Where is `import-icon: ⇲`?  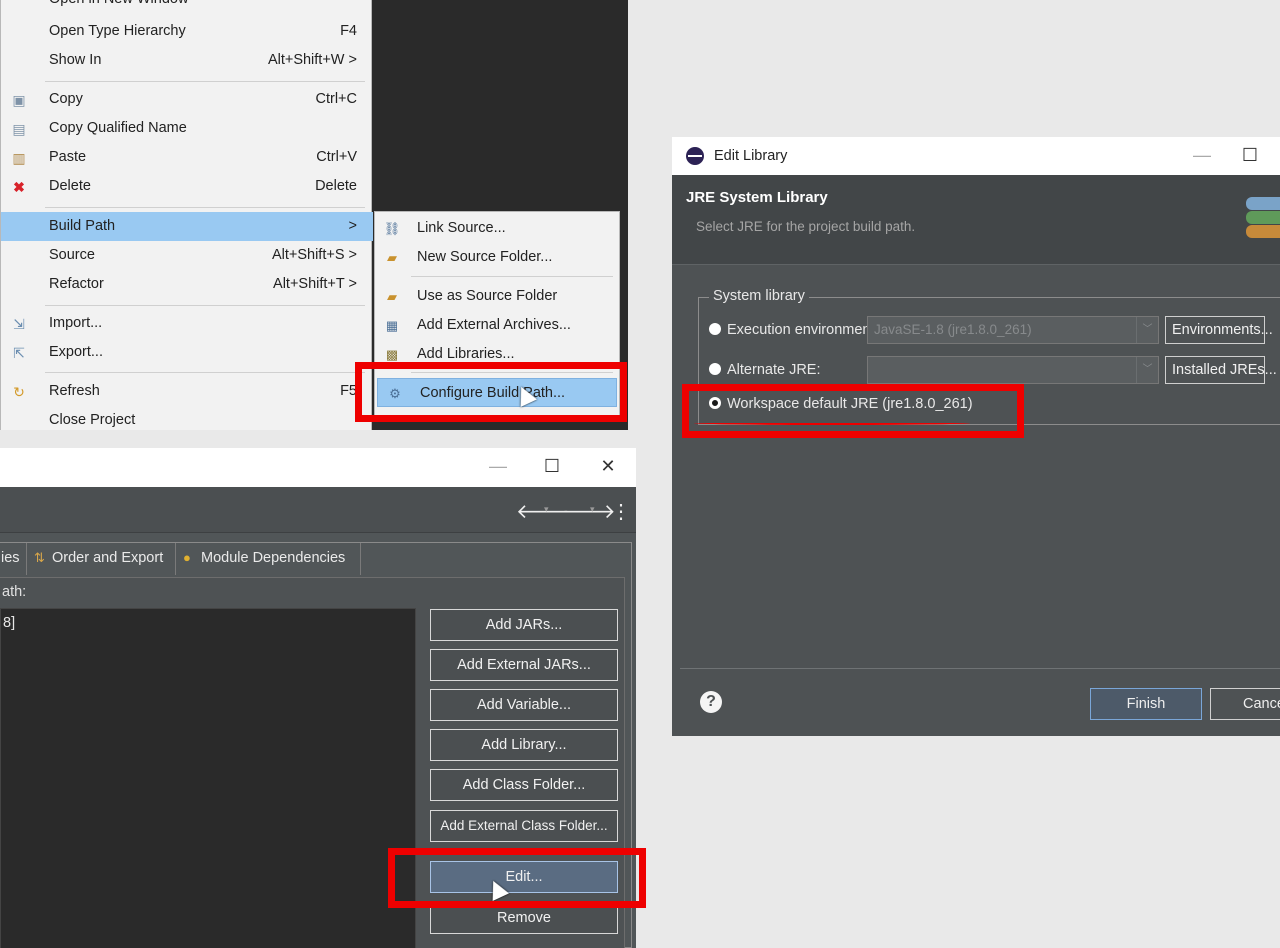
import-icon: ⇲ is located at coordinates (19, 324).